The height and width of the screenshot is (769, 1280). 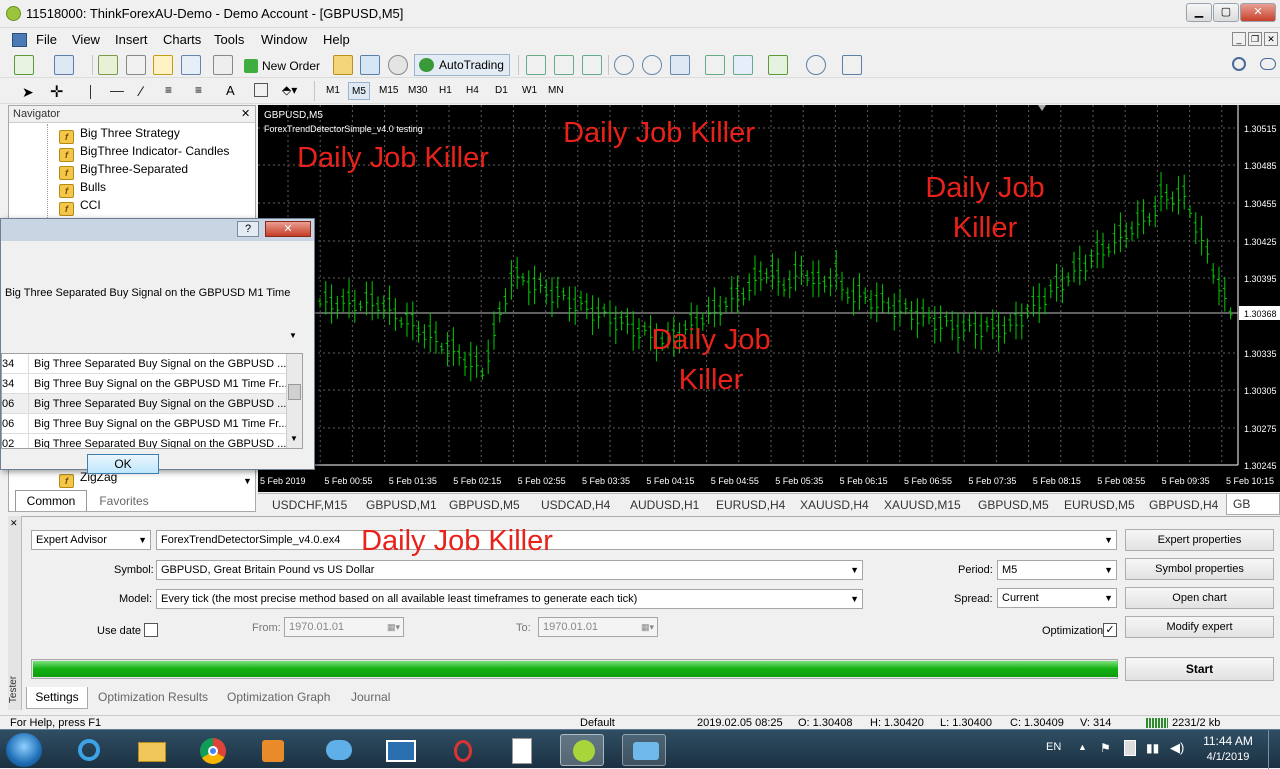 What do you see at coordinates (644, 750) in the screenshot?
I see `alert-window-icon` at bounding box center [644, 750].